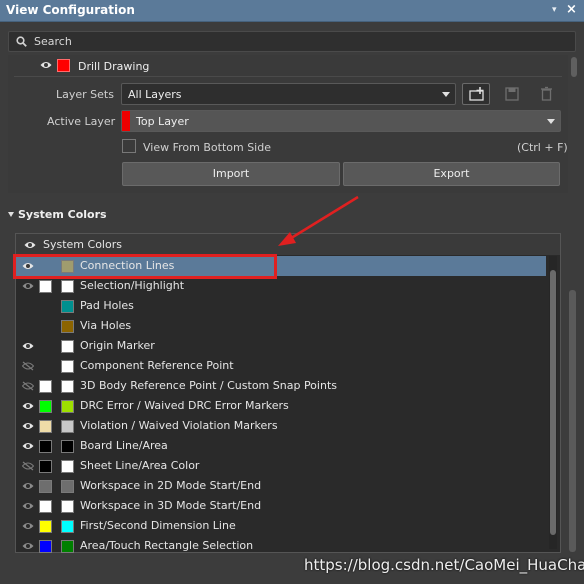 This screenshot has height=584, width=584. Describe the element at coordinates (171, 485) in the screenshot. I see `color-row-label: Workspace in 2D Mode Start/End` at that location.